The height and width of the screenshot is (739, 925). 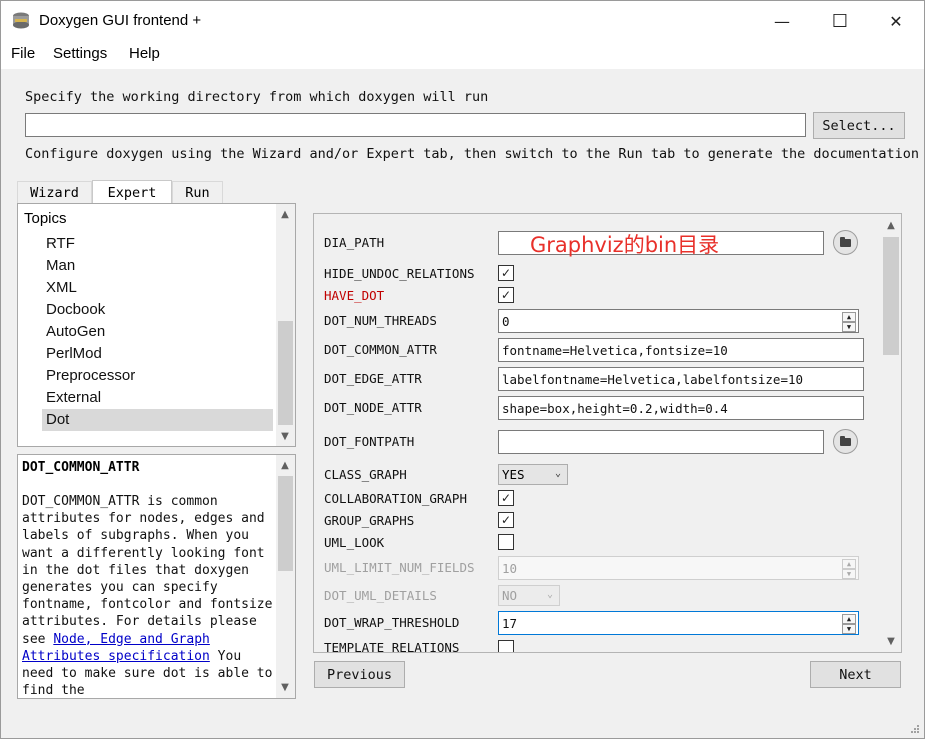 I want to click on help-title: DOT_COMMON_ATTR, so click(x=81, y=467).